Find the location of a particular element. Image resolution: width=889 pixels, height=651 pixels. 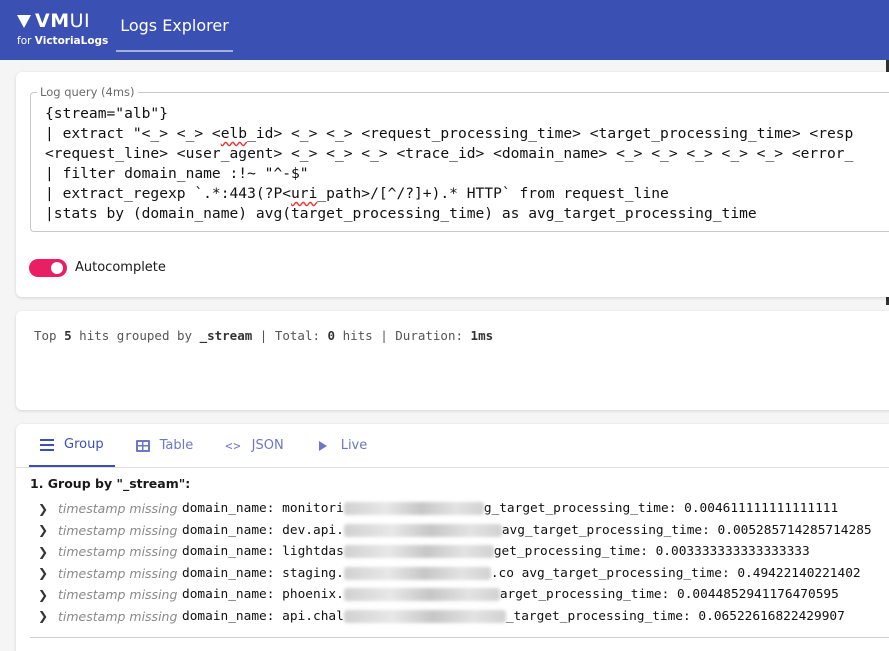

logo-subtitle: for VictoriaLogs is located at coordinates (62, 41).